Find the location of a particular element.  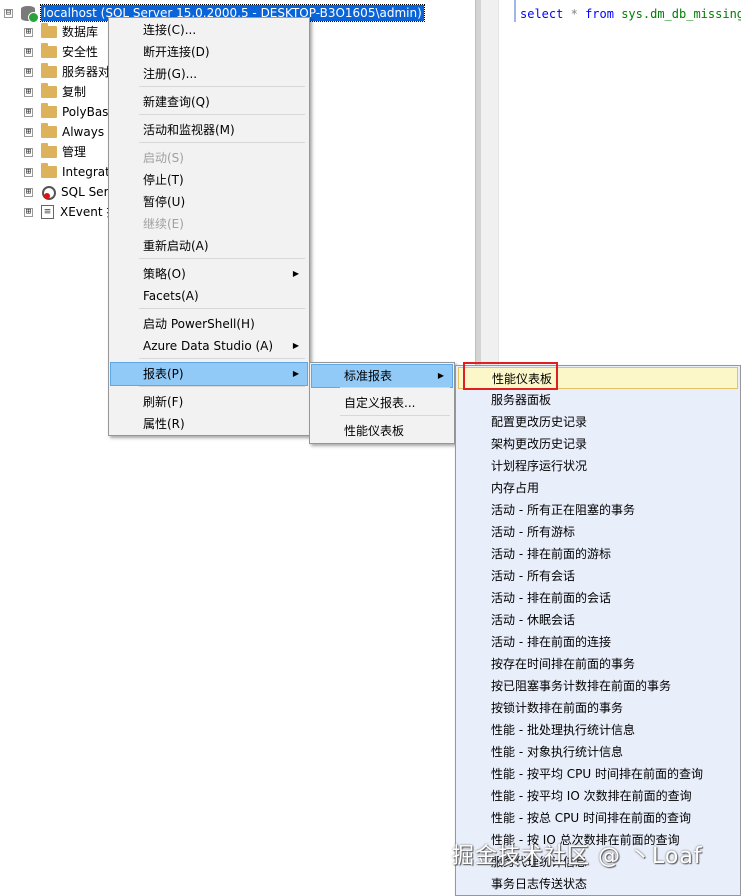

context-menu-item: 活动和监视器(M) is located at coordinates (209, 130).